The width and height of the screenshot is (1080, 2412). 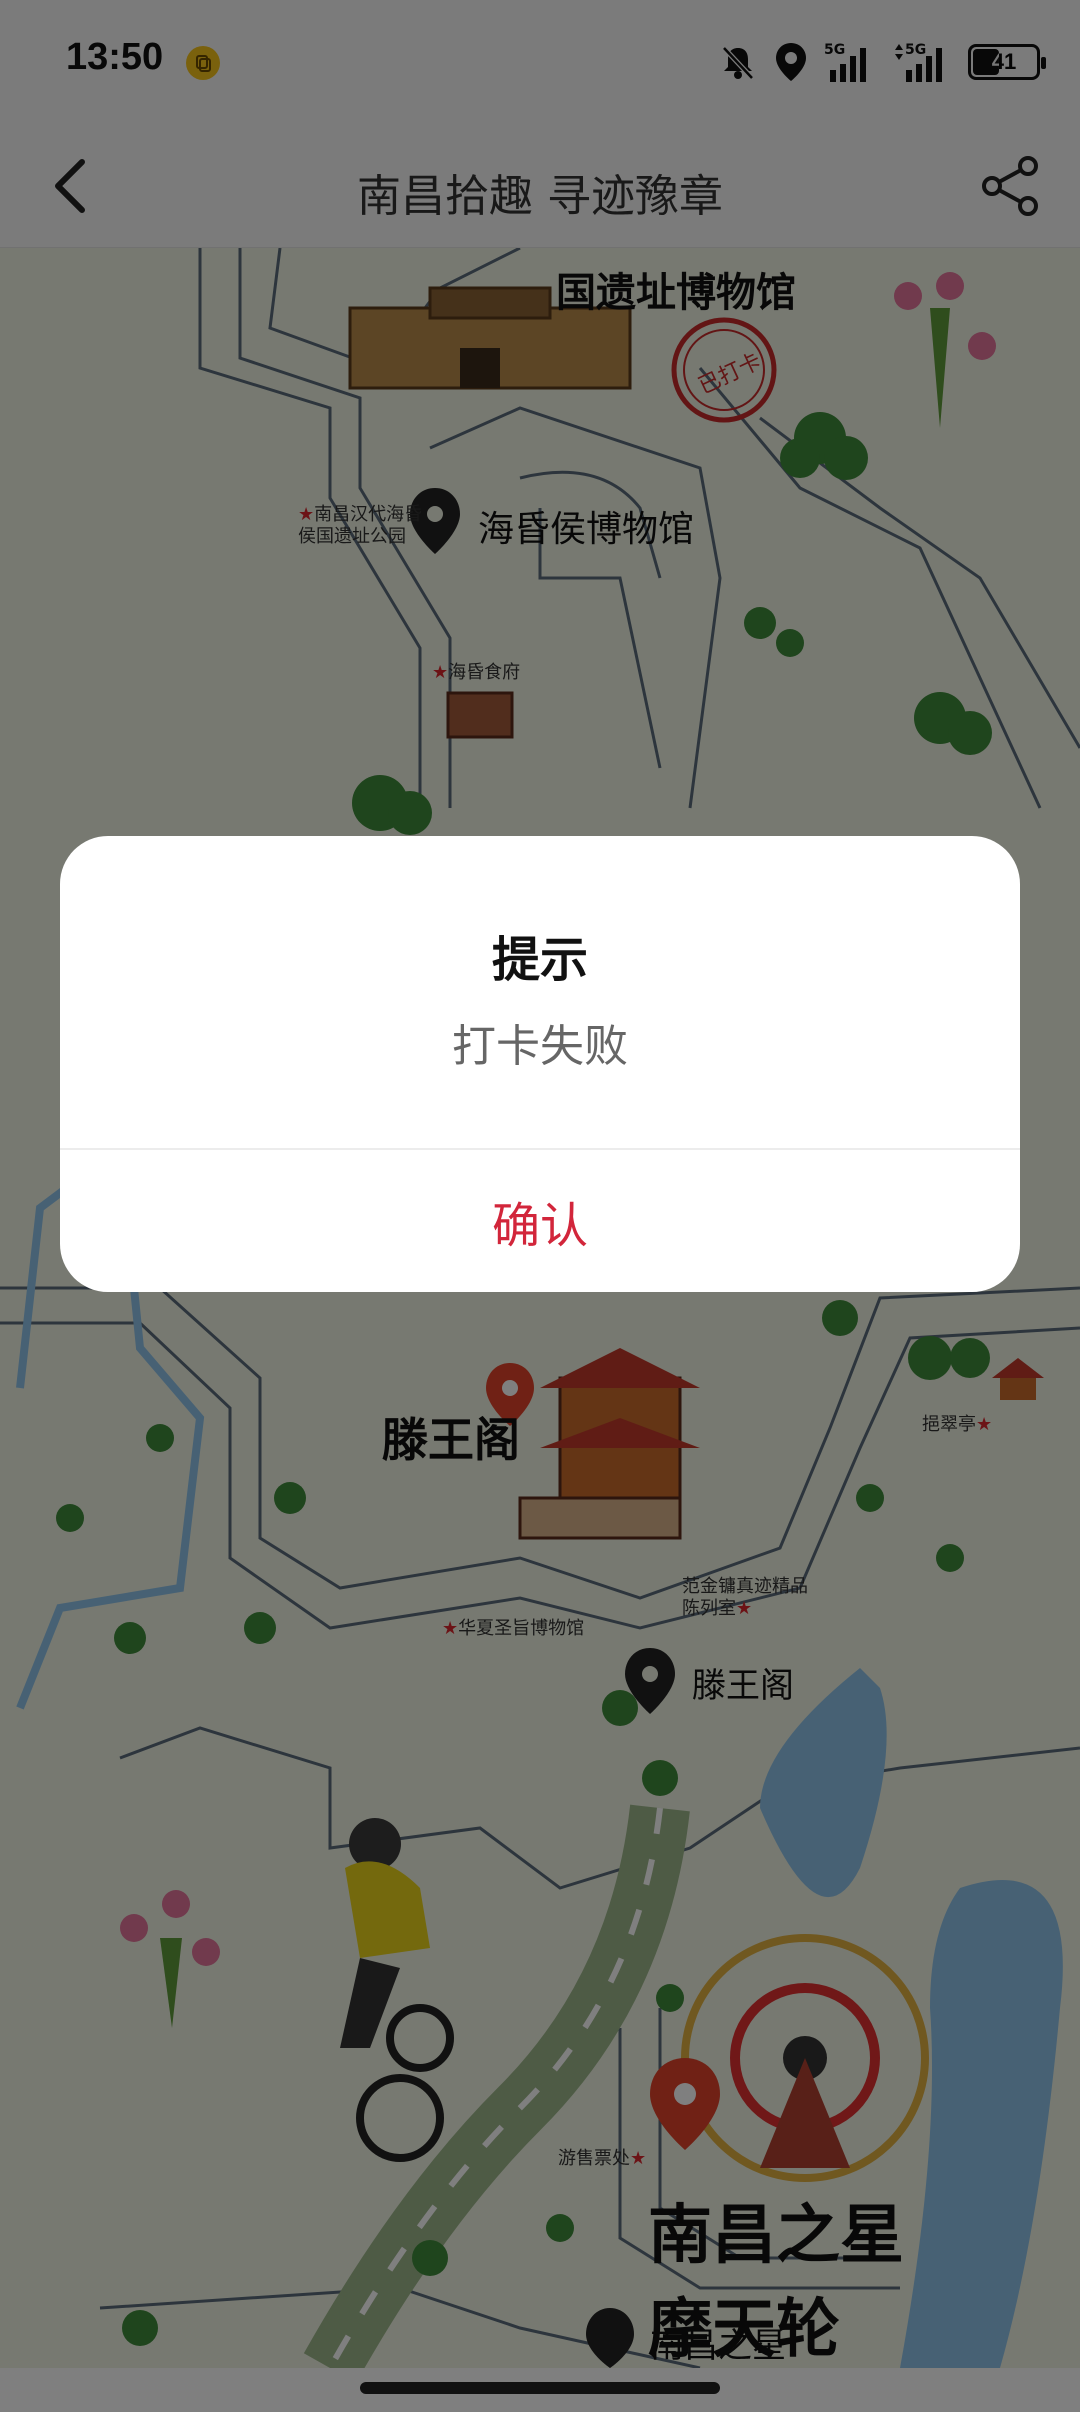 What do you see at coordinates (540, 1221) in the screenshot?
I see `confirm-button: 确认` at bounding box center [540, 1221].